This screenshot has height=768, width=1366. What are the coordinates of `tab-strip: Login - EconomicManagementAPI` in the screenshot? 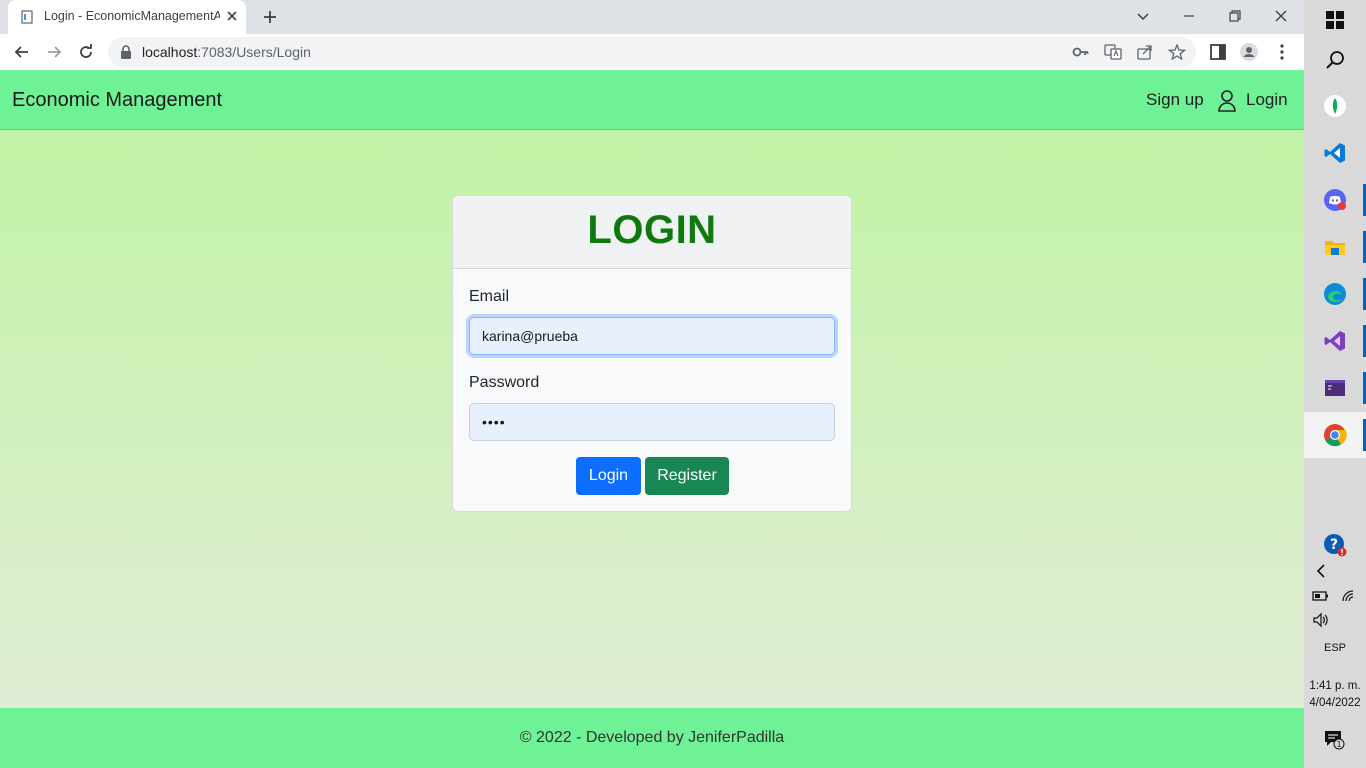 It's located at (652, 17).